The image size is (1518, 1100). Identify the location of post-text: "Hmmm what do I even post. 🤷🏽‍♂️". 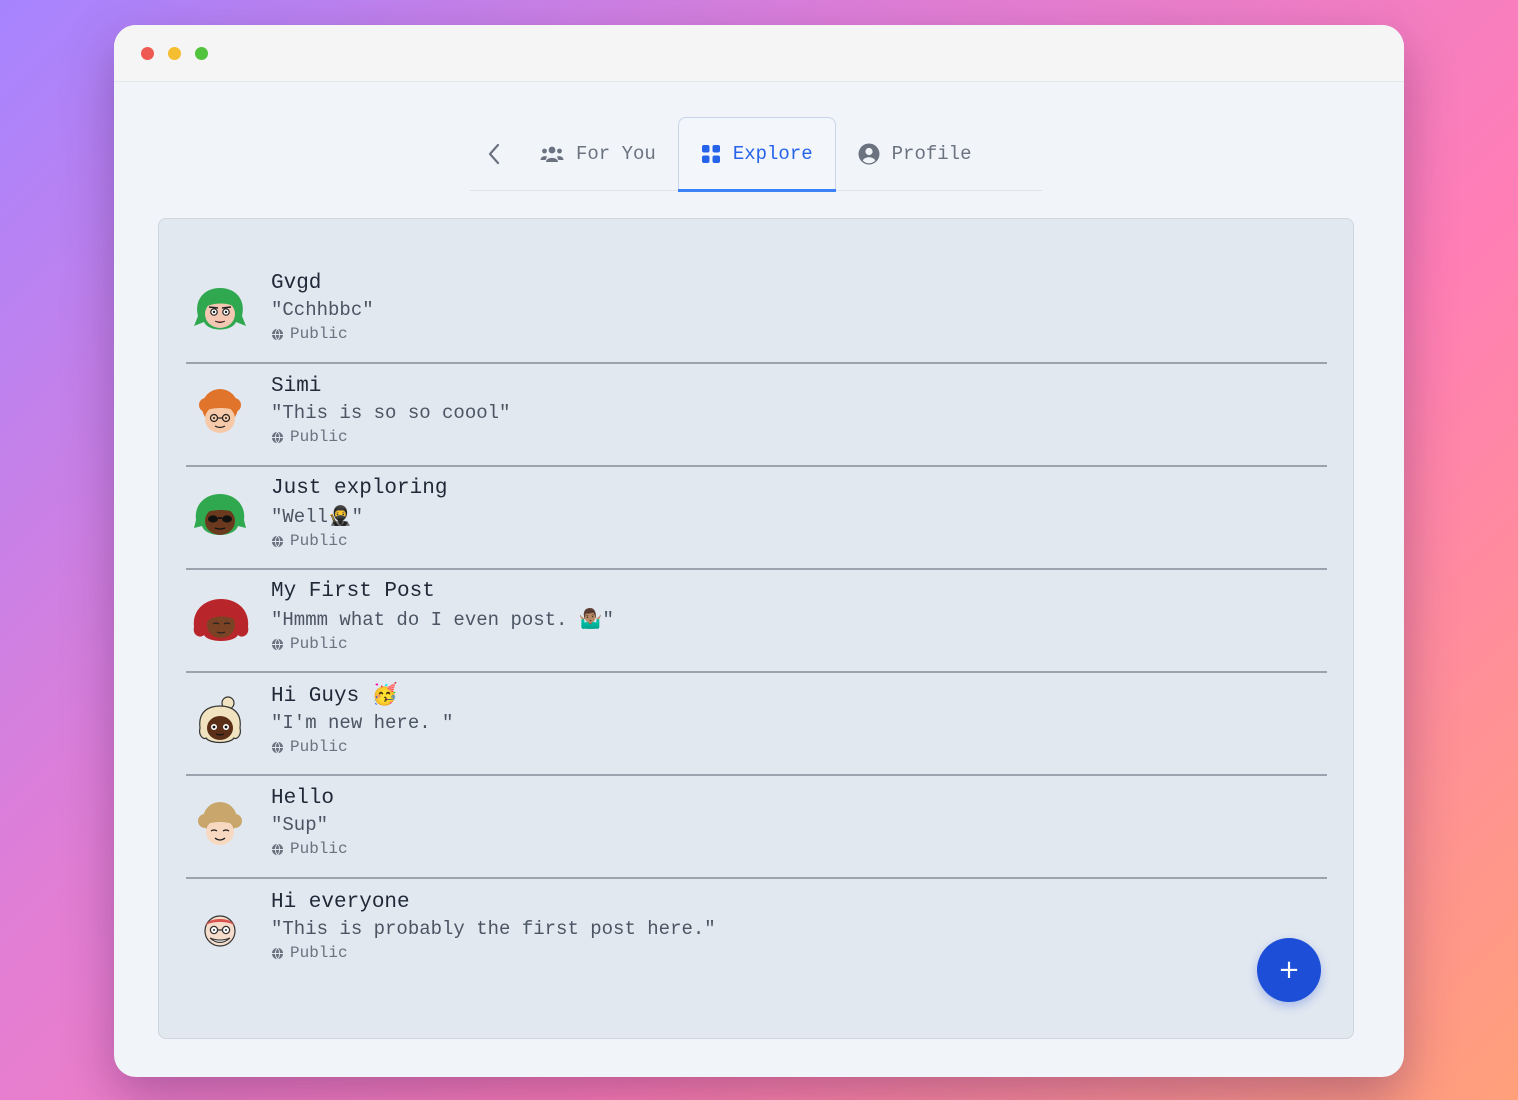
(442, 620).